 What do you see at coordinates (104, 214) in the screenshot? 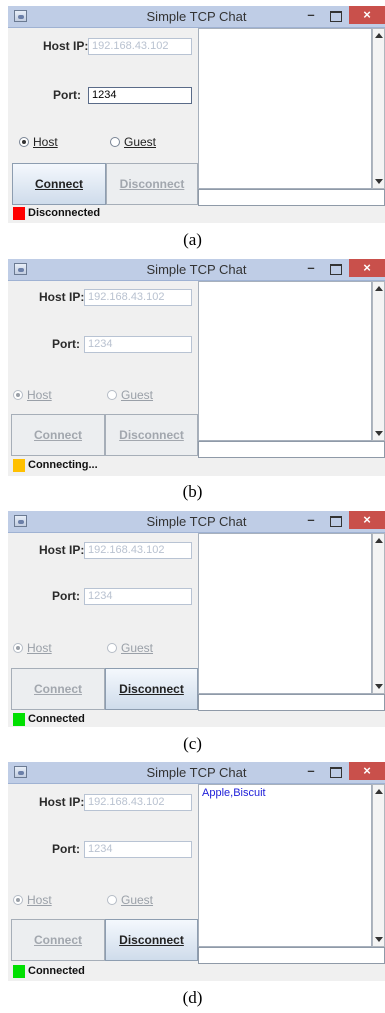
I see `status-bar: Disconnected` at bounding box center [104, 214].